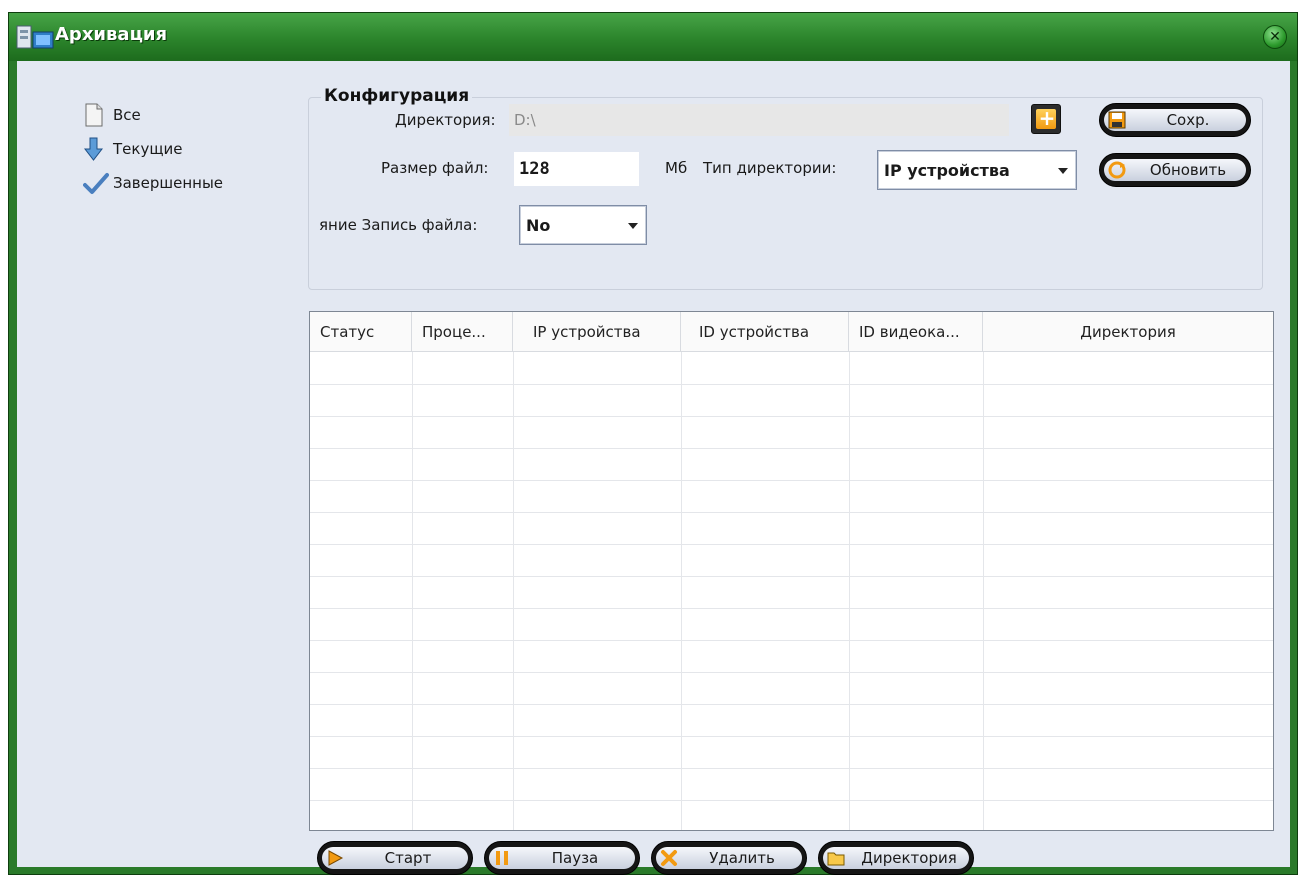 The height and width of the screenshot is (875, 1298). I want to click on save-label: Сохр., so click(1188, 120).